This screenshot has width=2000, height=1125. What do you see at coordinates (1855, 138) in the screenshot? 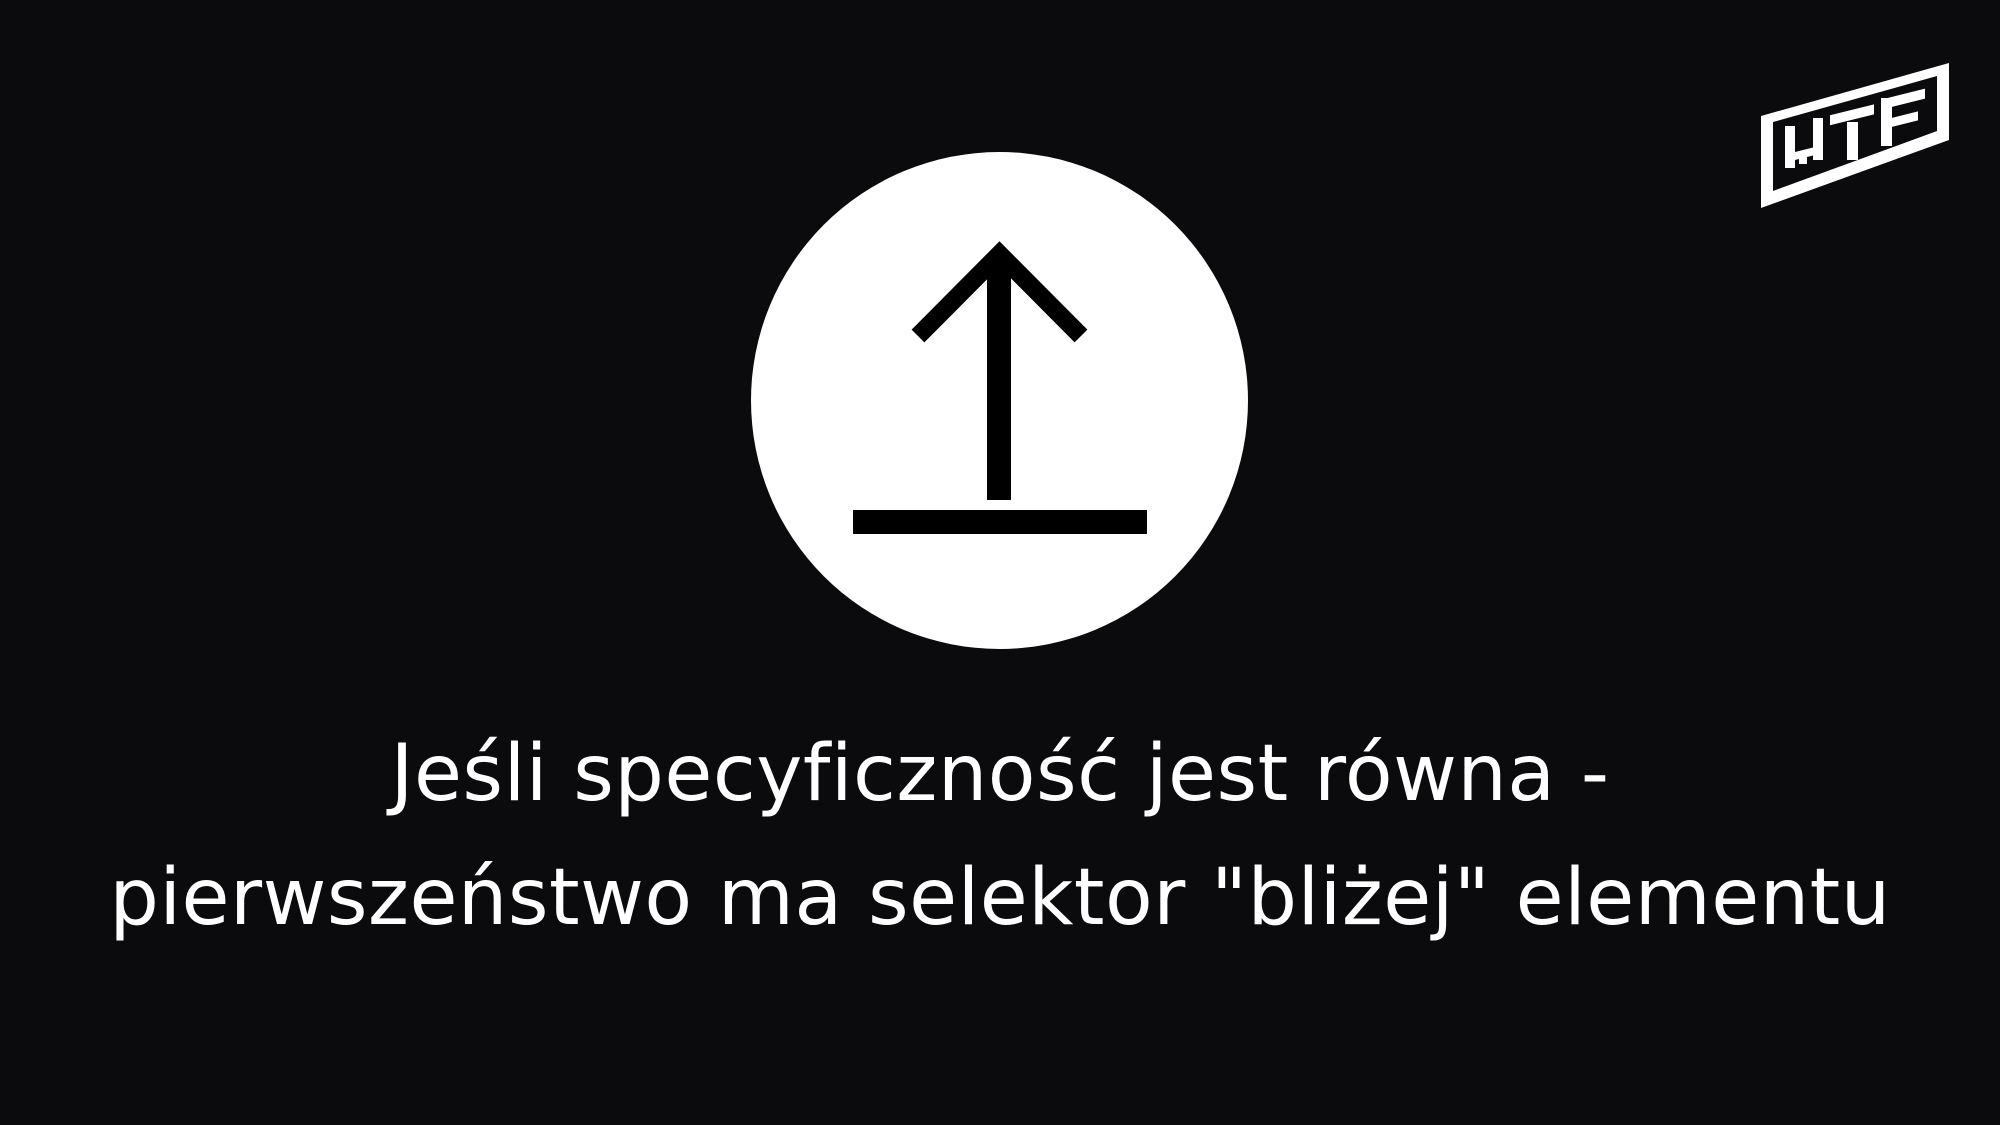
I see `wtf-logo` at bounding box center [1855, 138].